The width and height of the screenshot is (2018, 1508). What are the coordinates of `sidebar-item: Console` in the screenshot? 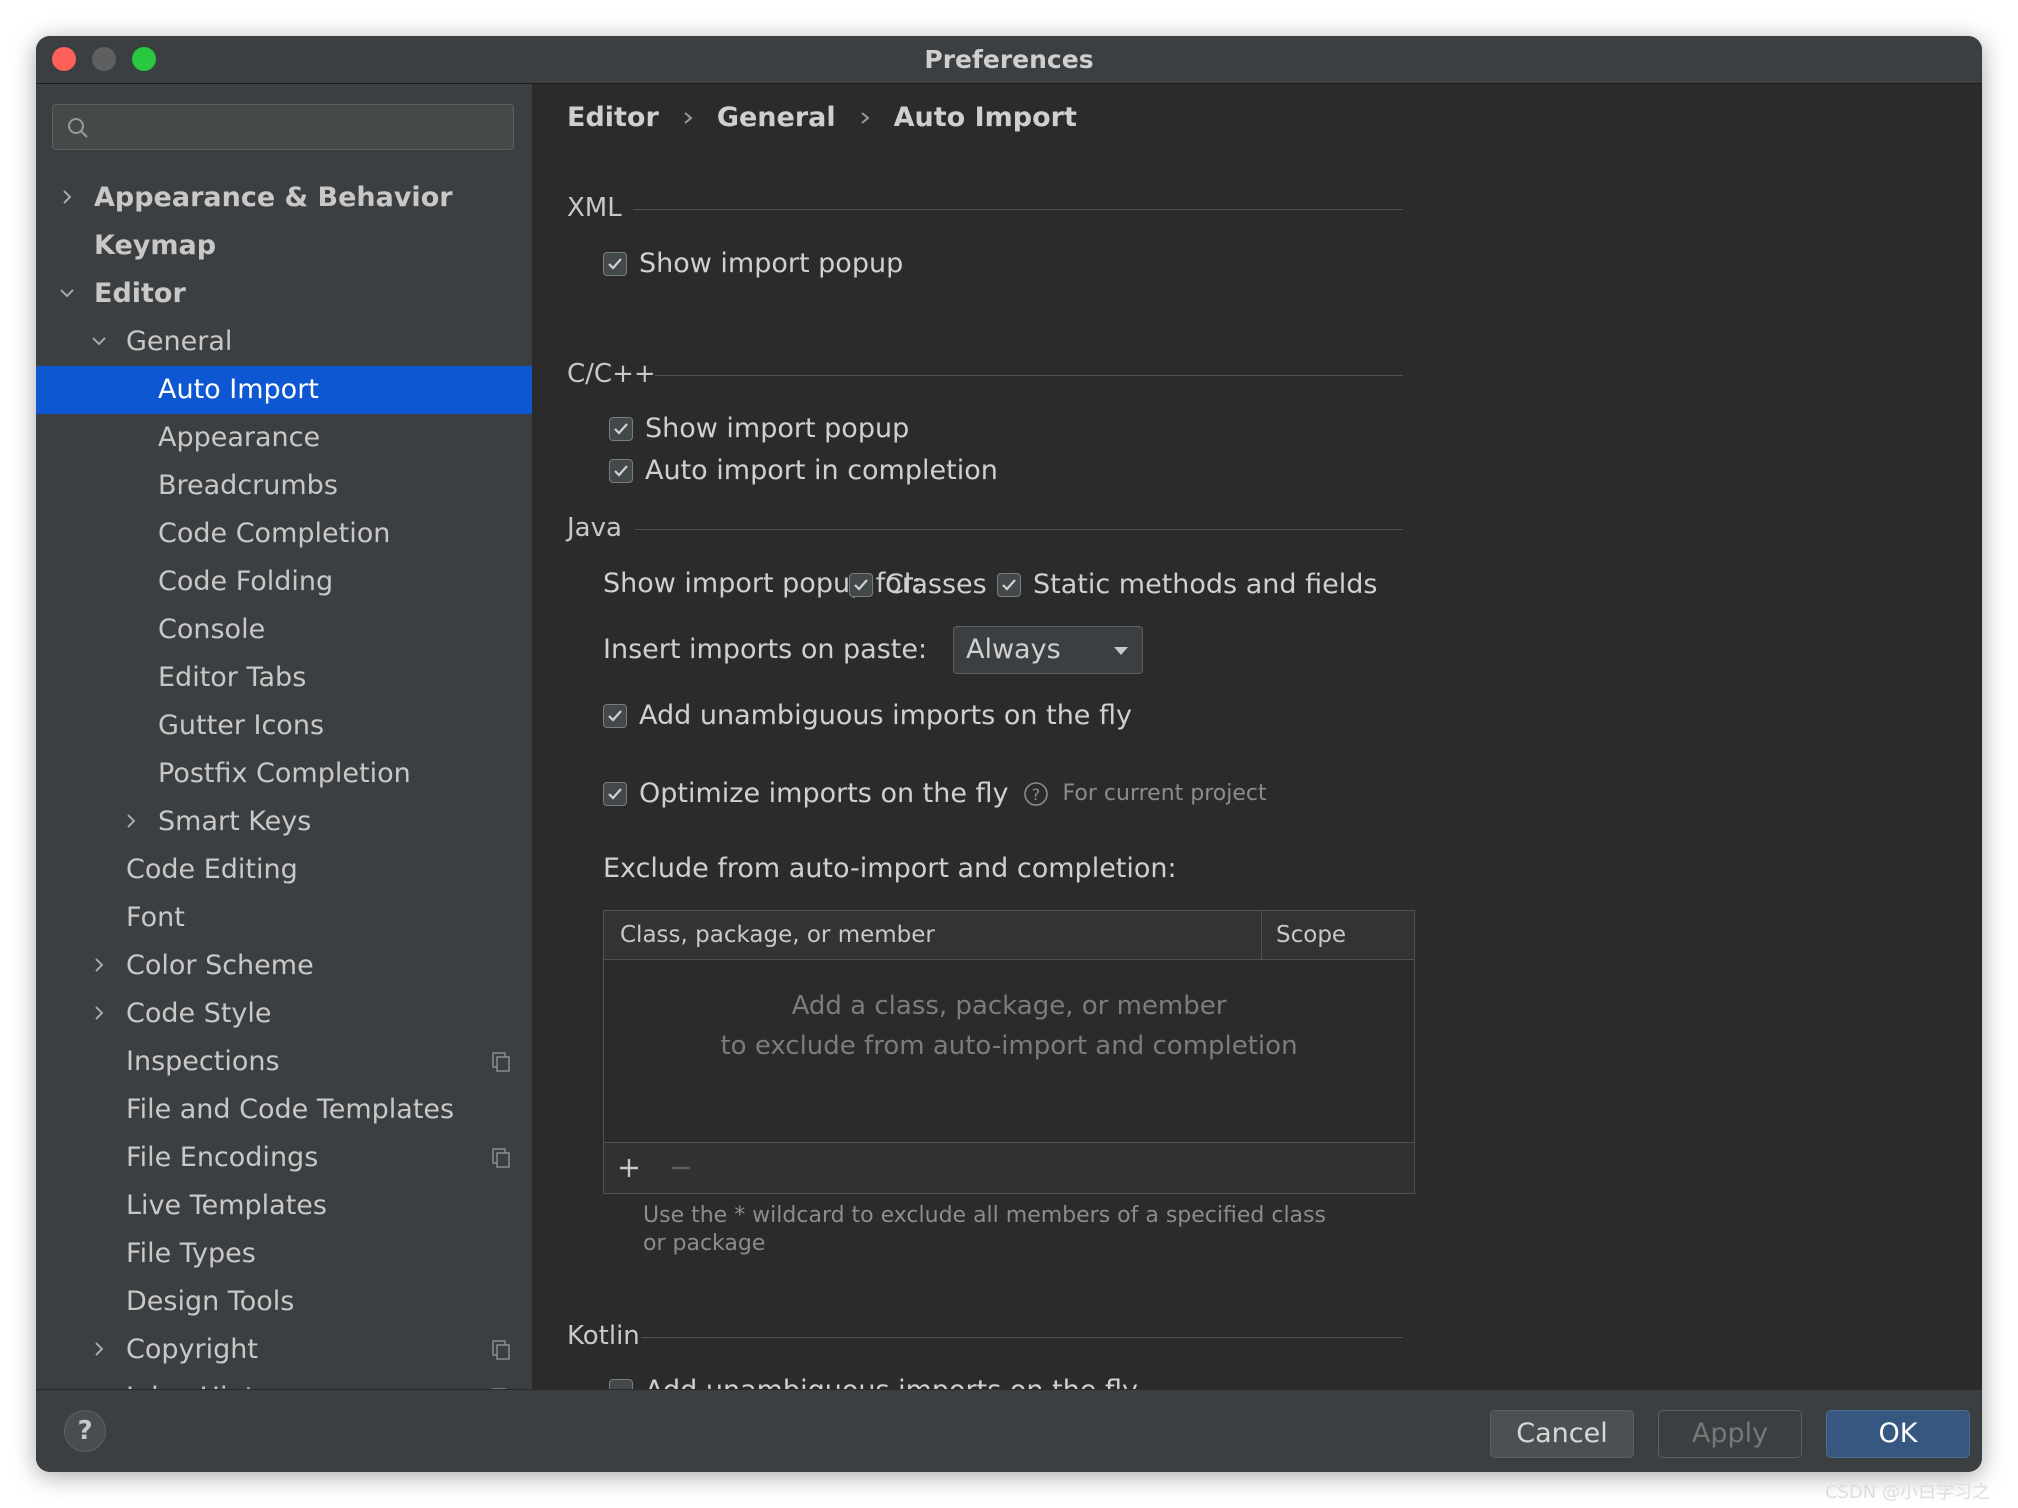 It's located at (284, 630).